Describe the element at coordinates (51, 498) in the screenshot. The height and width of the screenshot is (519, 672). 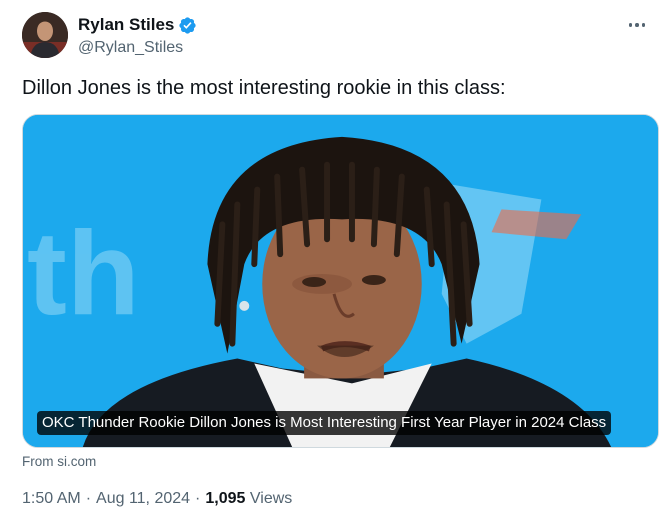
I see `tweet-time: 1:50 AM` at that location.